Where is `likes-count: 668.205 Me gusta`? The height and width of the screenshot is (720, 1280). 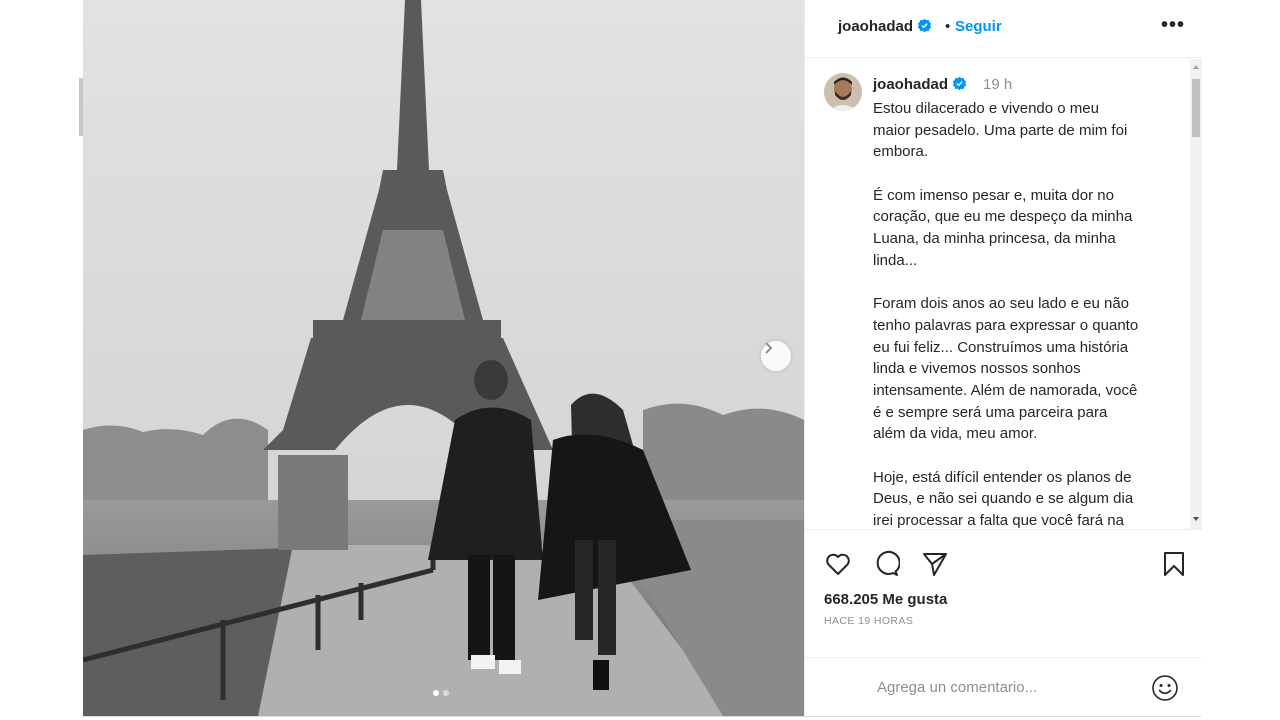
likes-count: 668.205 Me gusta is located at coordinates (885, 599).